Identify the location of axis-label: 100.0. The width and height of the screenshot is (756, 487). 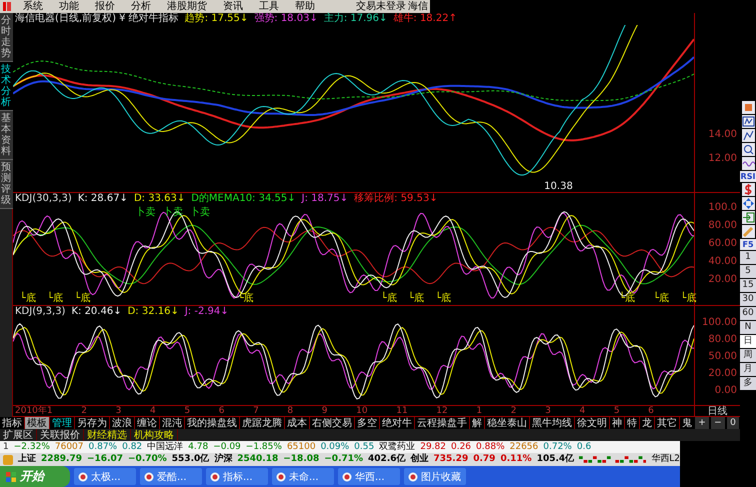
(722, 208).